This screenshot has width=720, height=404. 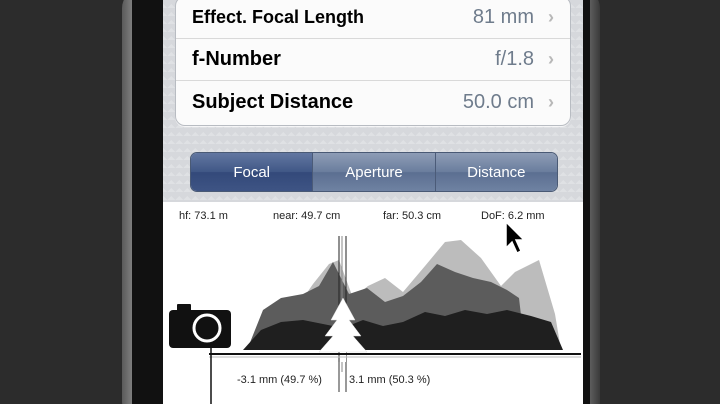 What do you see at coordinates (390, 380) in the screenshot?
I see `far-offset-label: 3.1 mm (50.3 %)` at bounding box center [390, 380].